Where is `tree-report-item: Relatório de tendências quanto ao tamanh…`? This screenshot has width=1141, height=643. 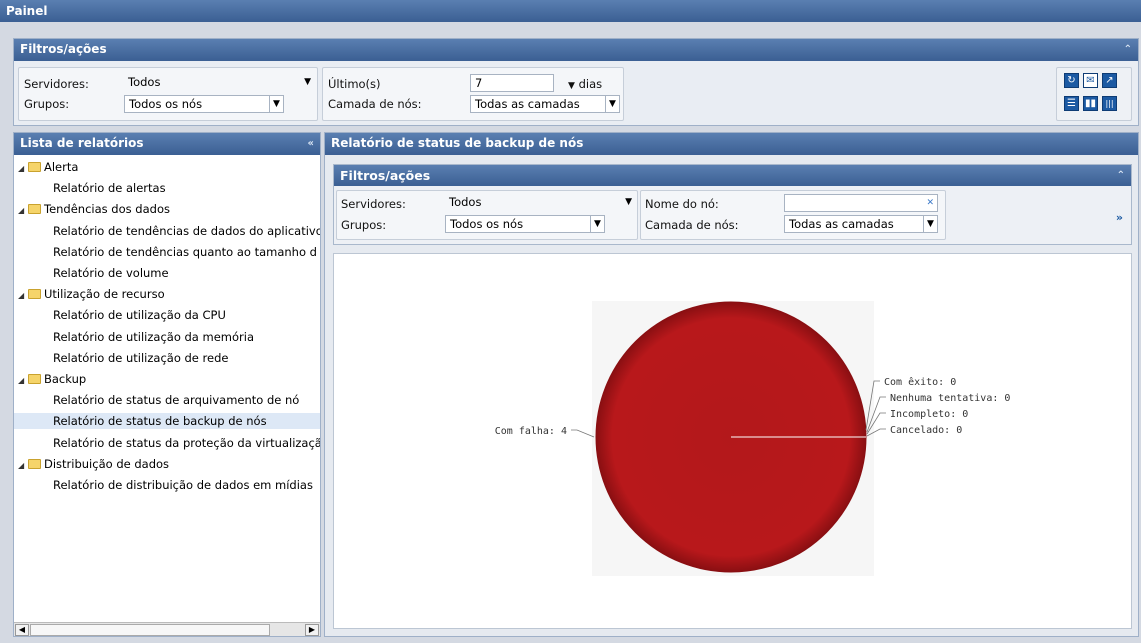 tree-report-item: Relatório de tendências quanto ao tamanh… is located at coordinates (167, 252).